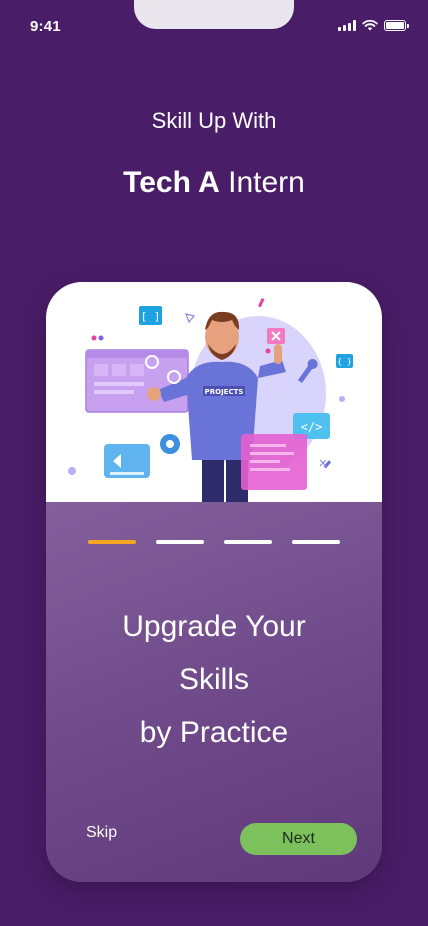 The width and height of the screenshot is (428, 926). What do you see at coordinates (214, 542) in the screenshot?
I see `page-indicator` at bounding box center [214, 542].